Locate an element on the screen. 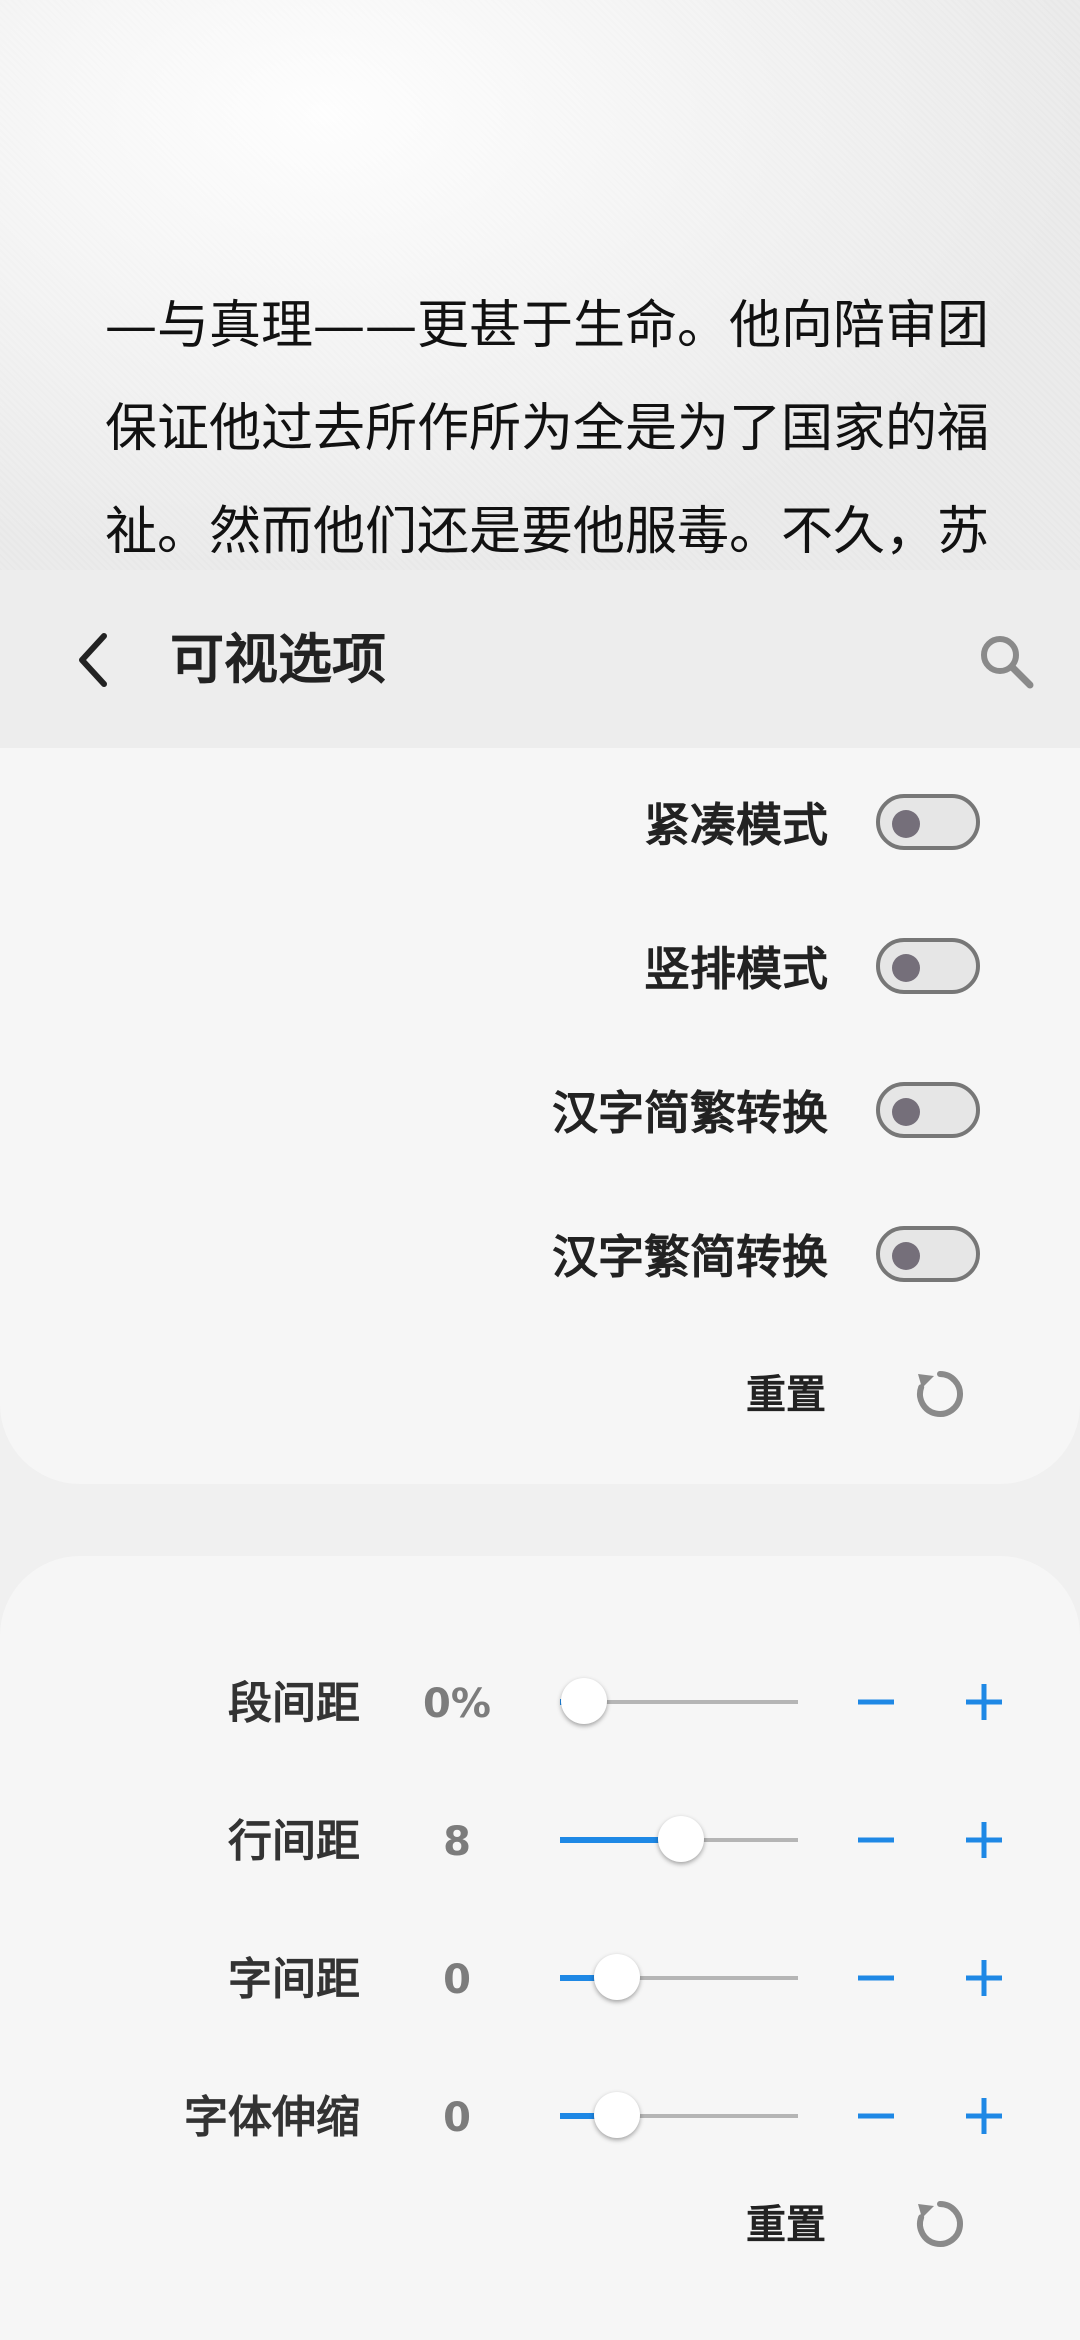 This screenshot has height=2340, width=1080. font-scale-decrease-button is located at coordinates (876, 2116).